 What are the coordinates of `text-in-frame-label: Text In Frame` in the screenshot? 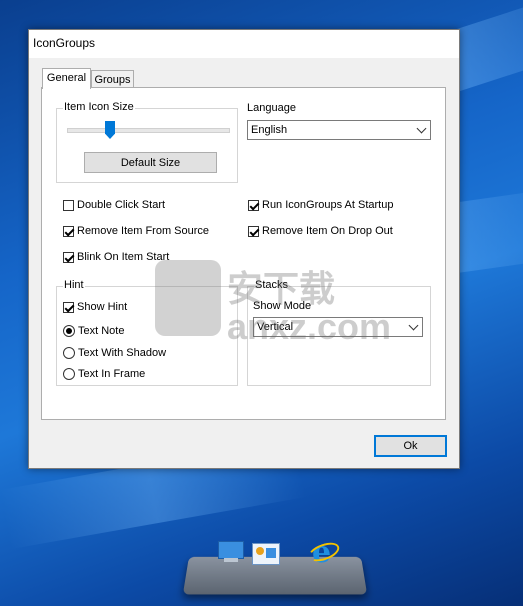 It's located at (112, 374).